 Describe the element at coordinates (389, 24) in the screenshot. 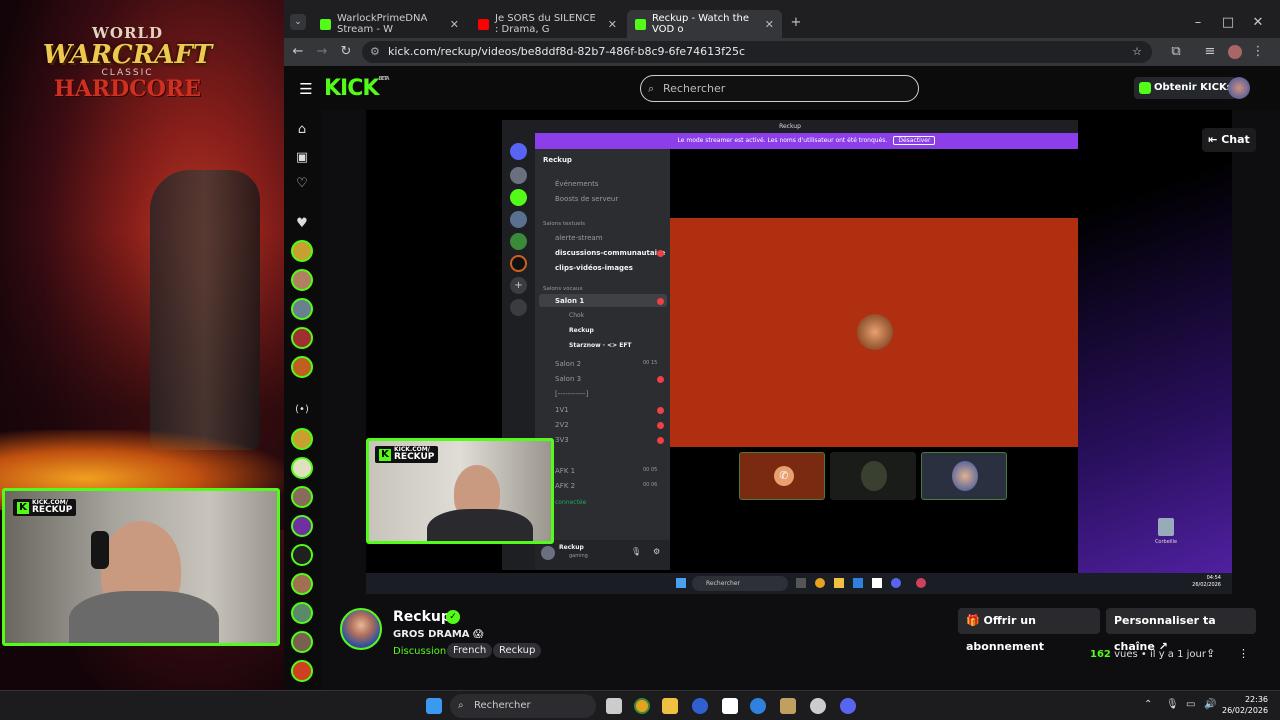

I see `tab-warlockprime: WarlockPrimeDNA Stream - W ✕` at that location.